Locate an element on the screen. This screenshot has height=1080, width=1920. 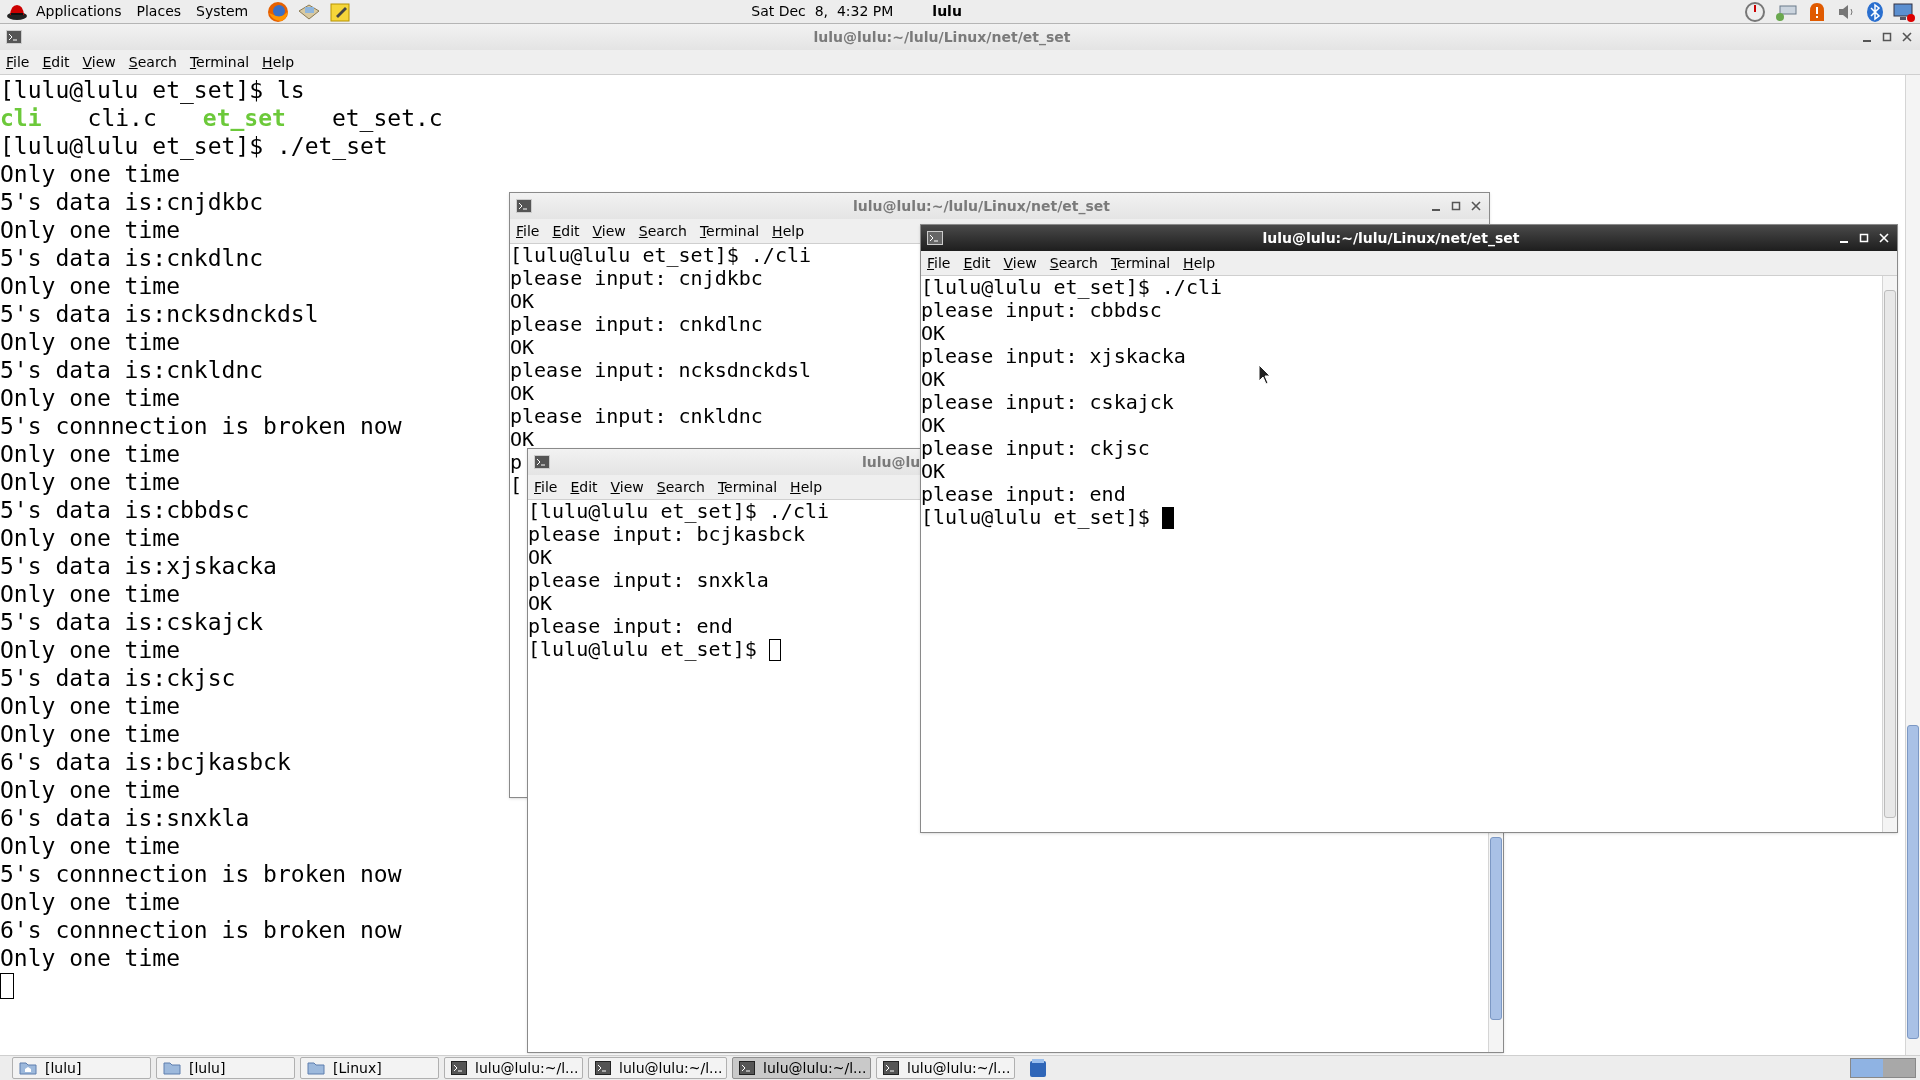
panel-menu: Places is located at coordinates (159, 11).